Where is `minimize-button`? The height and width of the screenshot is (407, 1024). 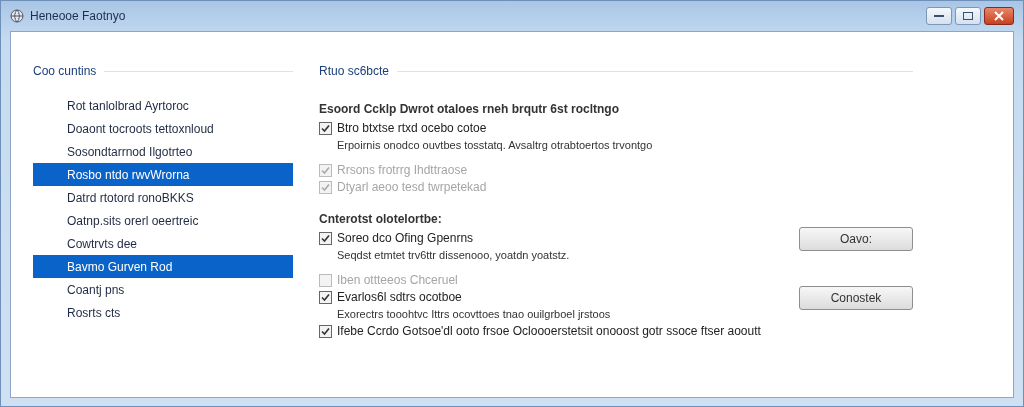
minimize-button is located at coordinates (939, 16).